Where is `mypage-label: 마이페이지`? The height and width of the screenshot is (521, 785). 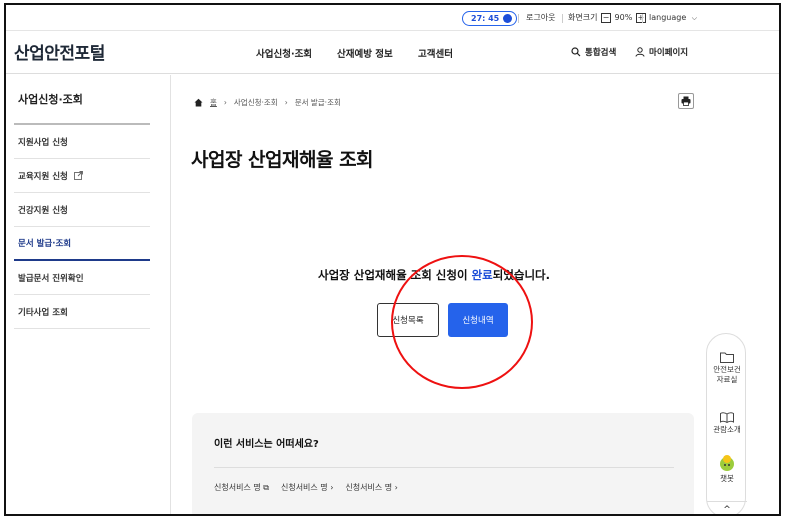 mypage-label: 마이페이지 is located at coordinates (669, 53).